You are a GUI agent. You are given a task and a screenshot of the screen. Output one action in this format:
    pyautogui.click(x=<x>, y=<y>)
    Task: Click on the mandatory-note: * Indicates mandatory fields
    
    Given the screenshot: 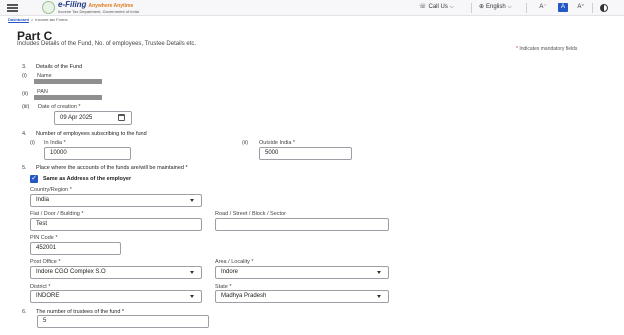 What is the action you would take?
    pyautogui.click(x=547, y=49)
    